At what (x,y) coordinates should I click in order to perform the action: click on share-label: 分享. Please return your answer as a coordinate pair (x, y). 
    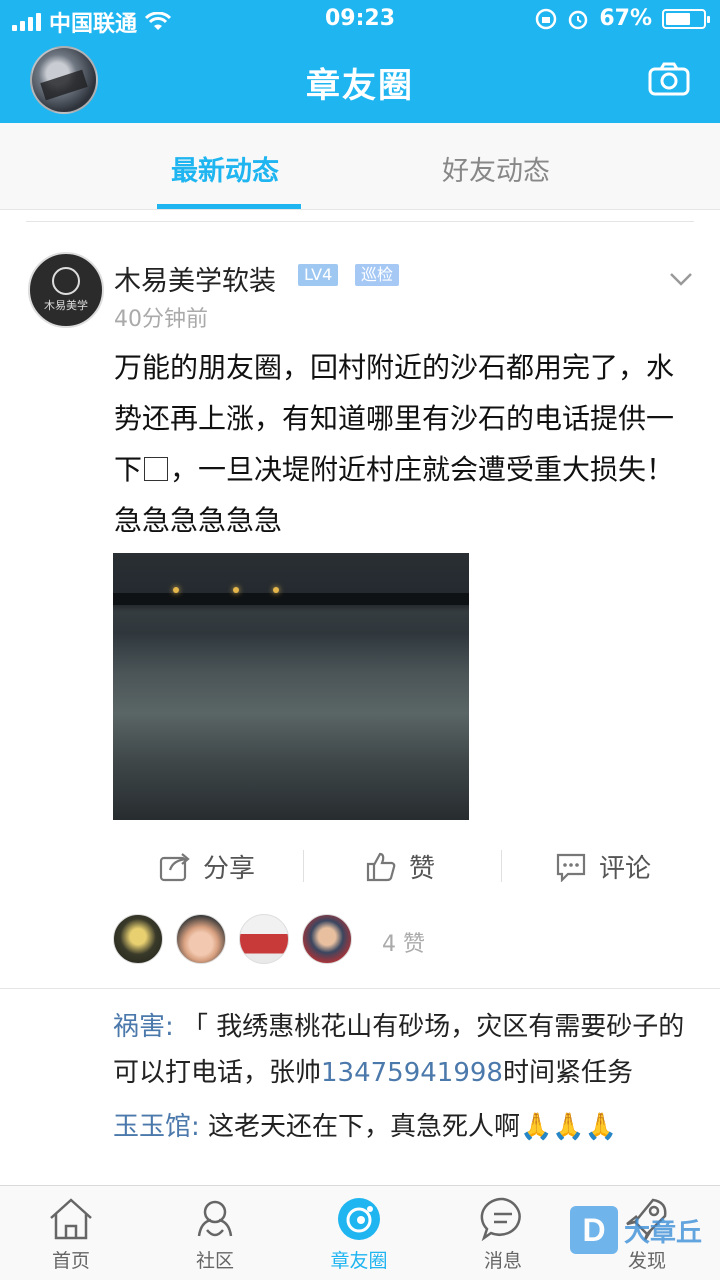
    Looking at the image, I should click on (229, 869).